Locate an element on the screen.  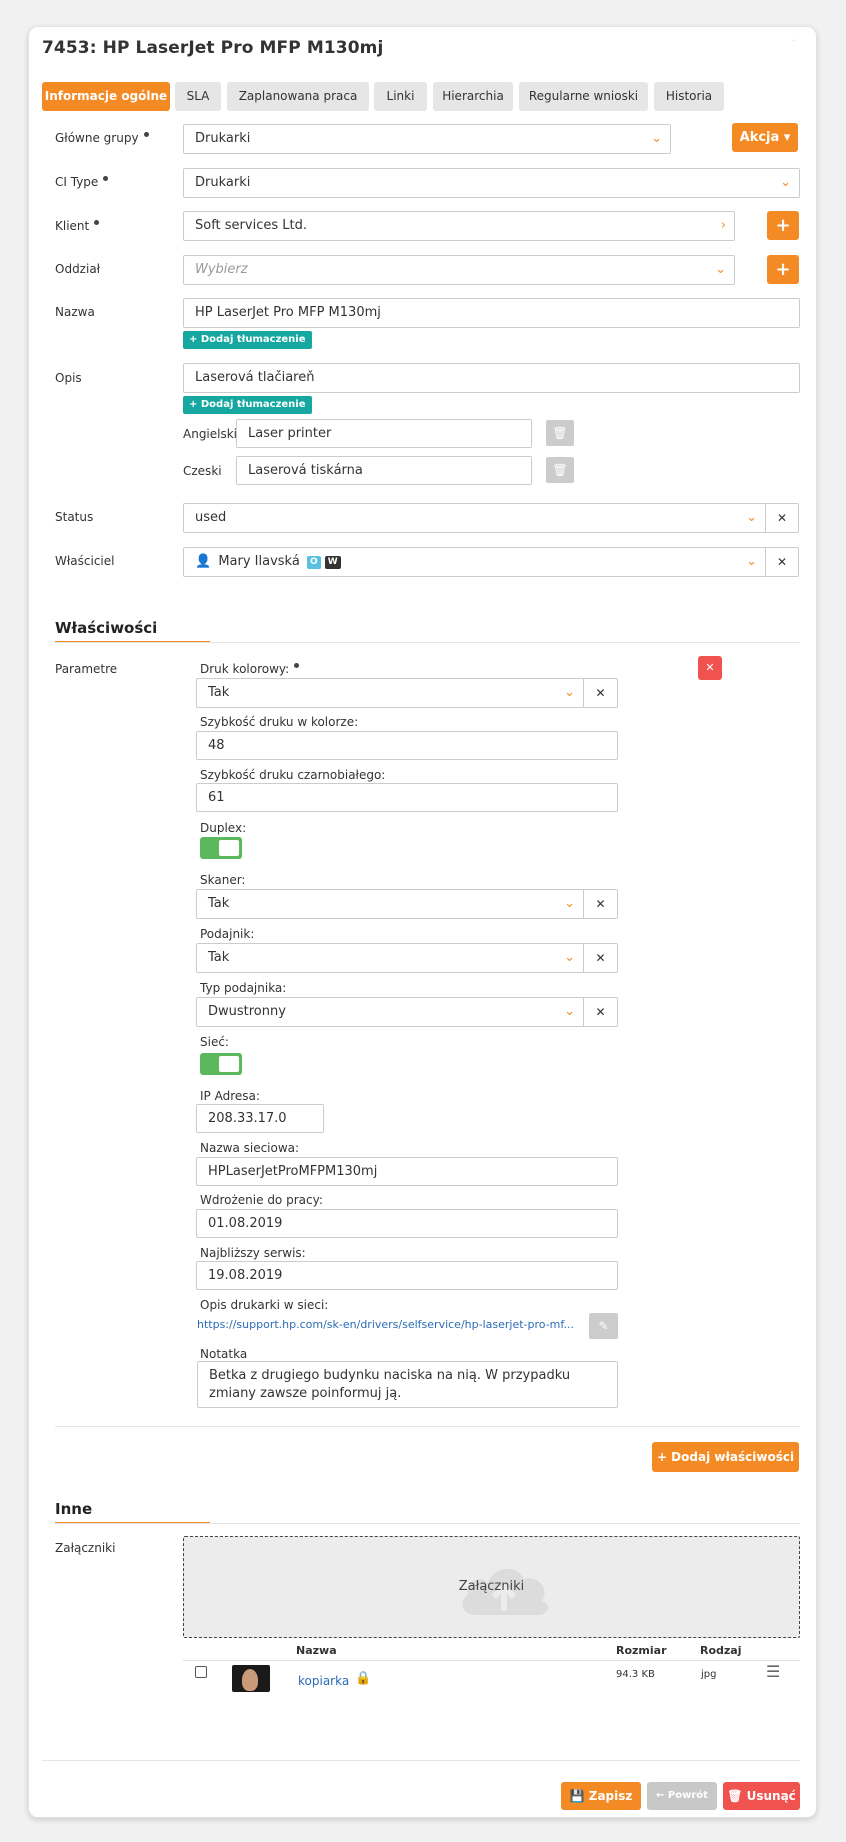
bw-speed-label: Szybkość druku czarnobiałego: is located at coordinates (293, 775).